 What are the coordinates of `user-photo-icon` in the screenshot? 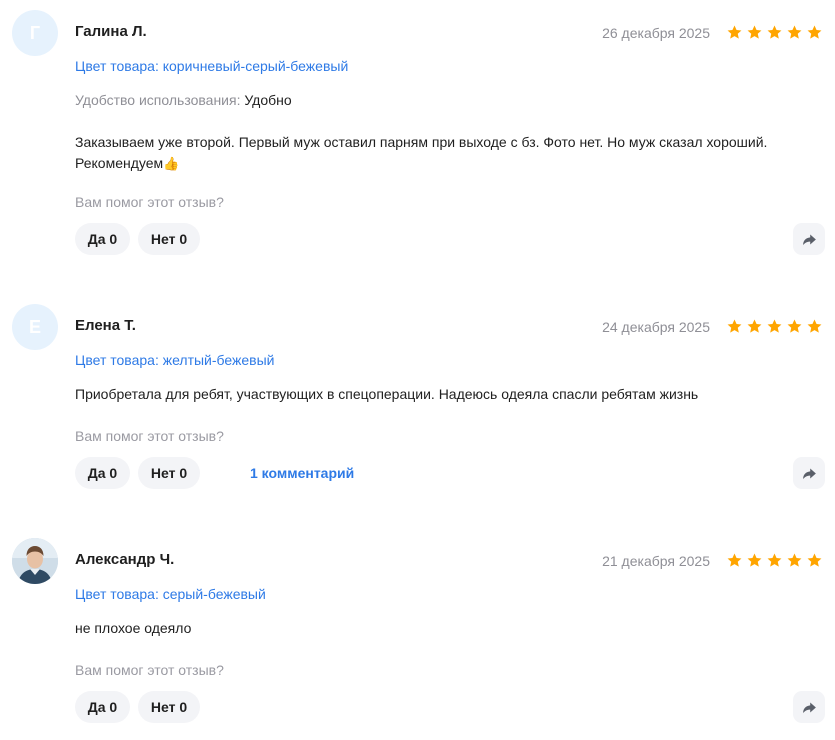 It's located at (35, 561).